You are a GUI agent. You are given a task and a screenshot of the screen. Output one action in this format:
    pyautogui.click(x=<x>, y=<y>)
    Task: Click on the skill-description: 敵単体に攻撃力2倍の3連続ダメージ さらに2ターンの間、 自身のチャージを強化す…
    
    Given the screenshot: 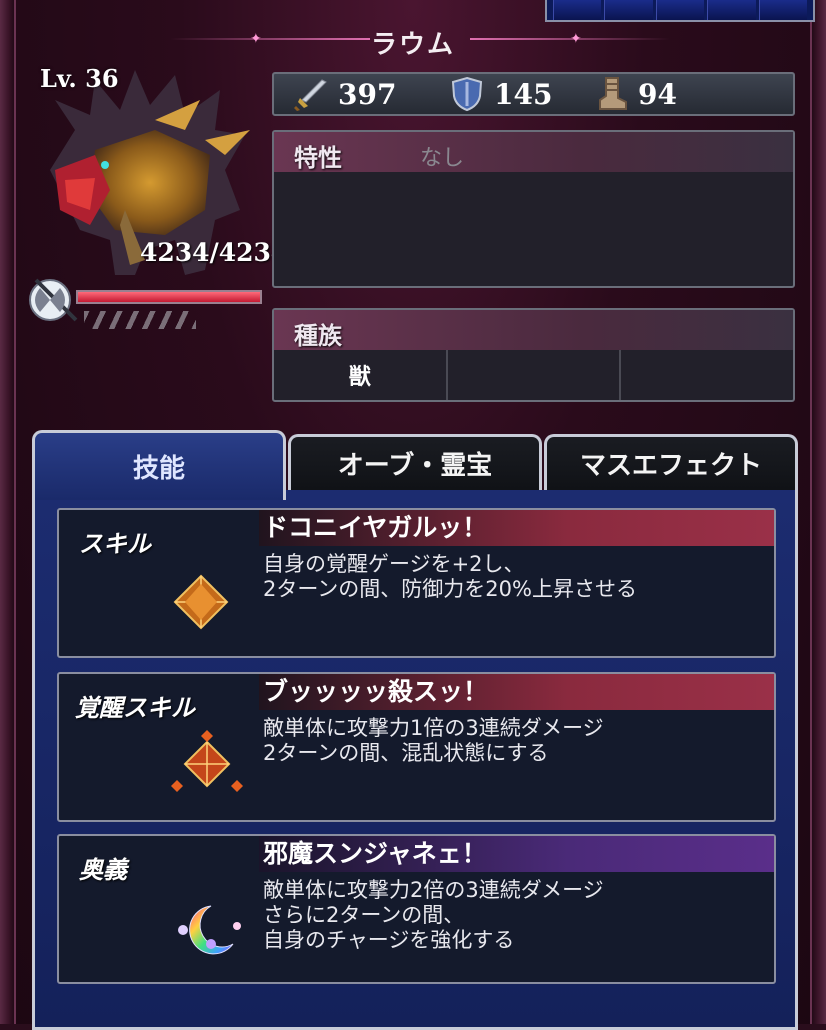 What is the action you would take?
    pyautogui.click(x=433, y=915)
    